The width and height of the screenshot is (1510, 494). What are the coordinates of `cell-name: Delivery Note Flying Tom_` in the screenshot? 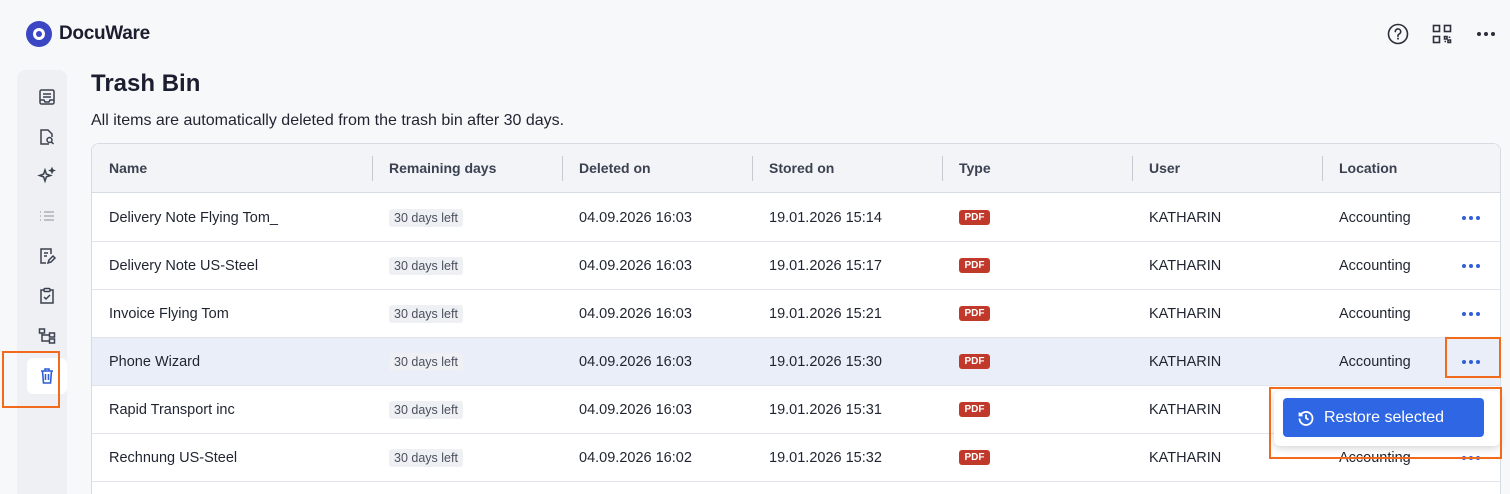 It's located at (193, 218).